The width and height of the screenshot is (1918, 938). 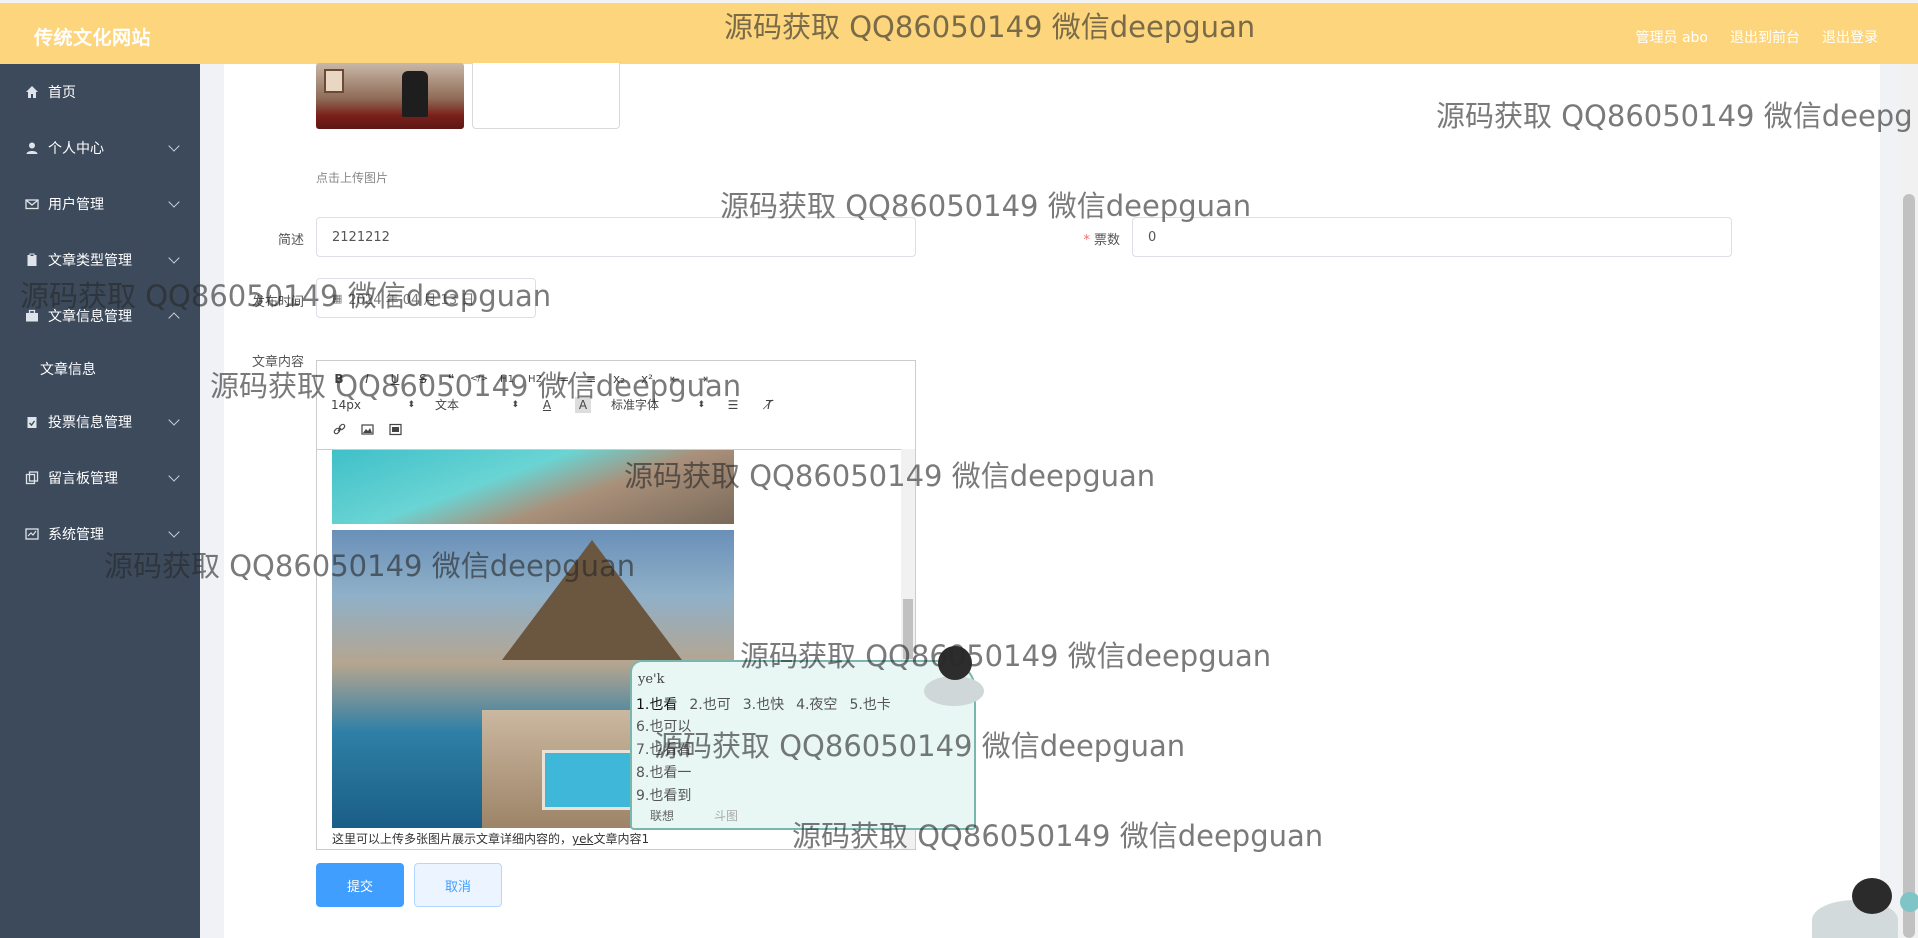 I want to click on chevron-up-icon, so click(x=174, y=318).